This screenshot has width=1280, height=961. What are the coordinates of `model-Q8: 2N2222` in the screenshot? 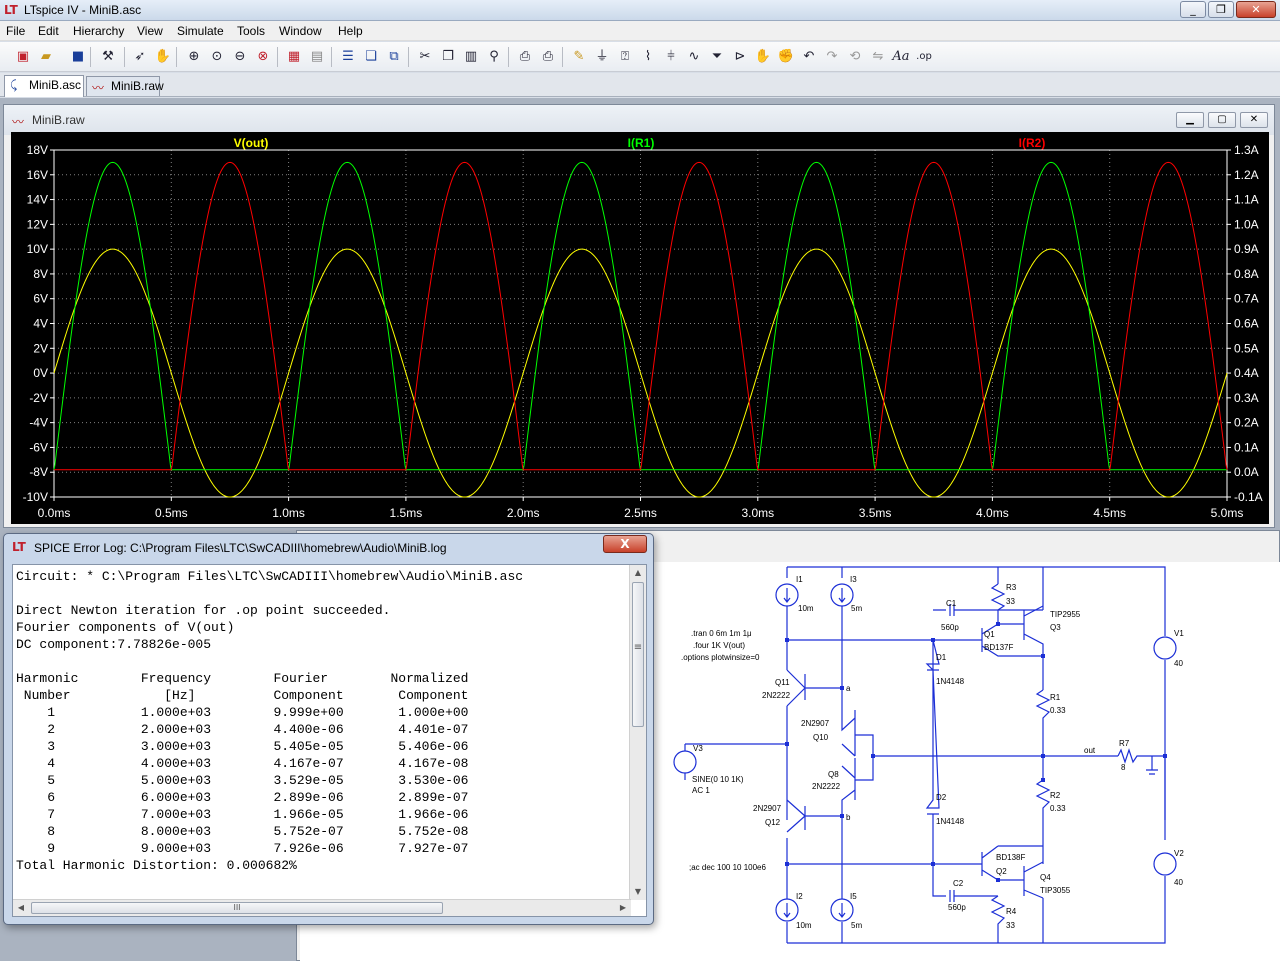 It's located at (826, 786).